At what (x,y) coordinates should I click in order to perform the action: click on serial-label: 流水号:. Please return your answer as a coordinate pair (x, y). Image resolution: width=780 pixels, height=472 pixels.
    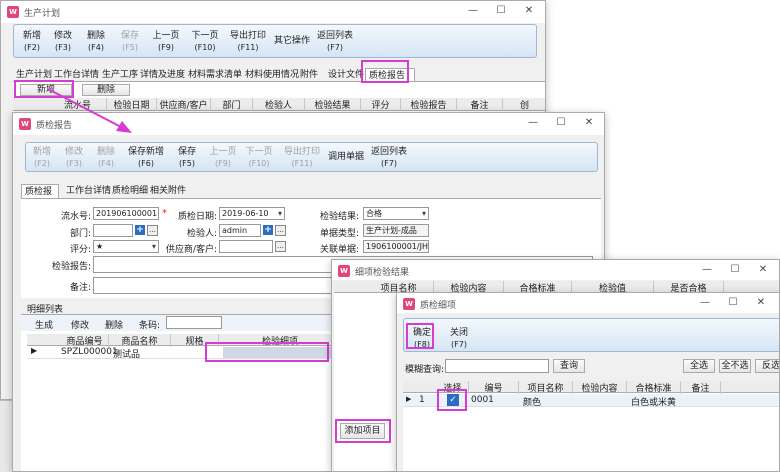
    Looking at the image, I should click on (75, 217).